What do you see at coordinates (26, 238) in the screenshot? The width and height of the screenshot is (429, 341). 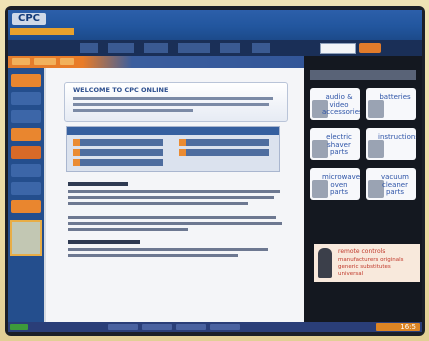 I see `sidebar-promo-image` at bounding box center [26, 238].